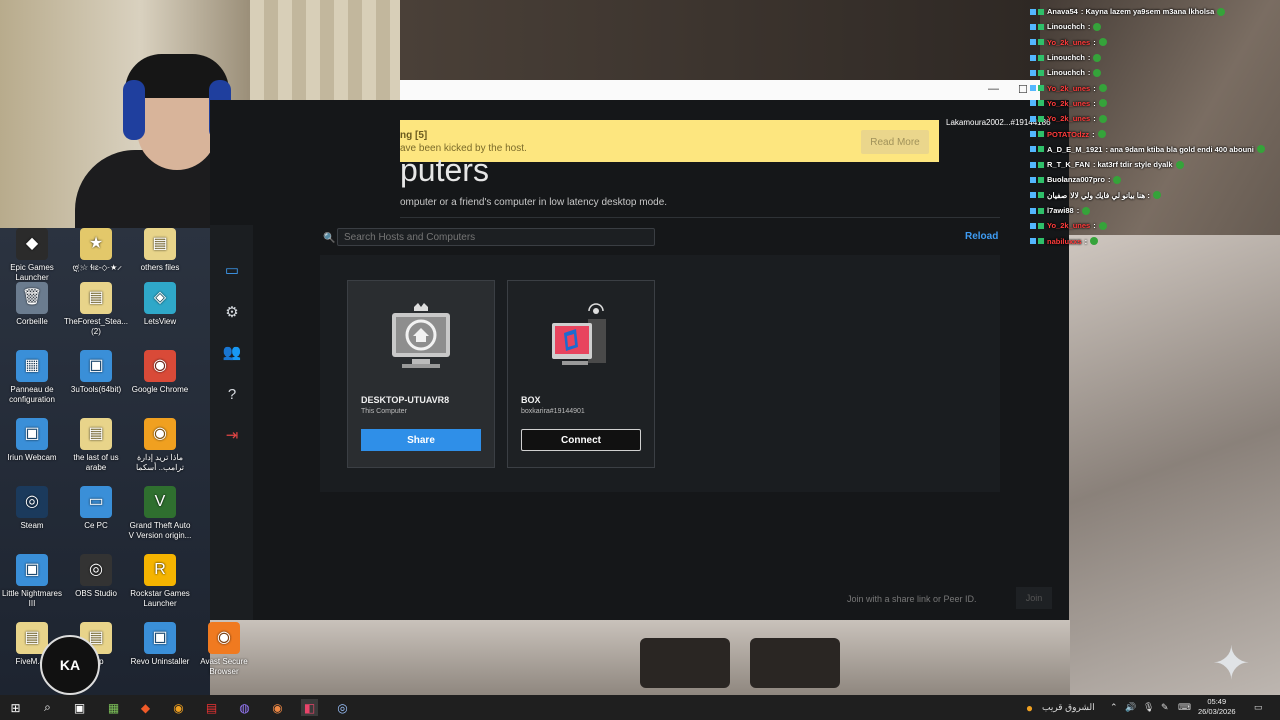 Image resolution: width=1280 pixels, height=720 pixels. I want to click on minimize-icon: —, so click(993, 89).